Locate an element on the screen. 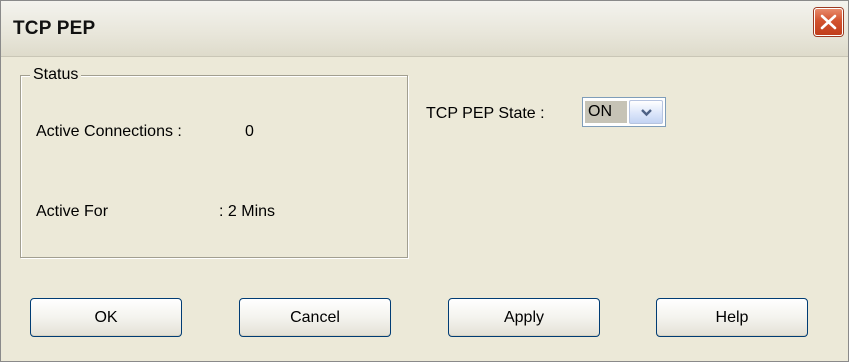  chevron-down-icon is located at coordinates (646, 113).